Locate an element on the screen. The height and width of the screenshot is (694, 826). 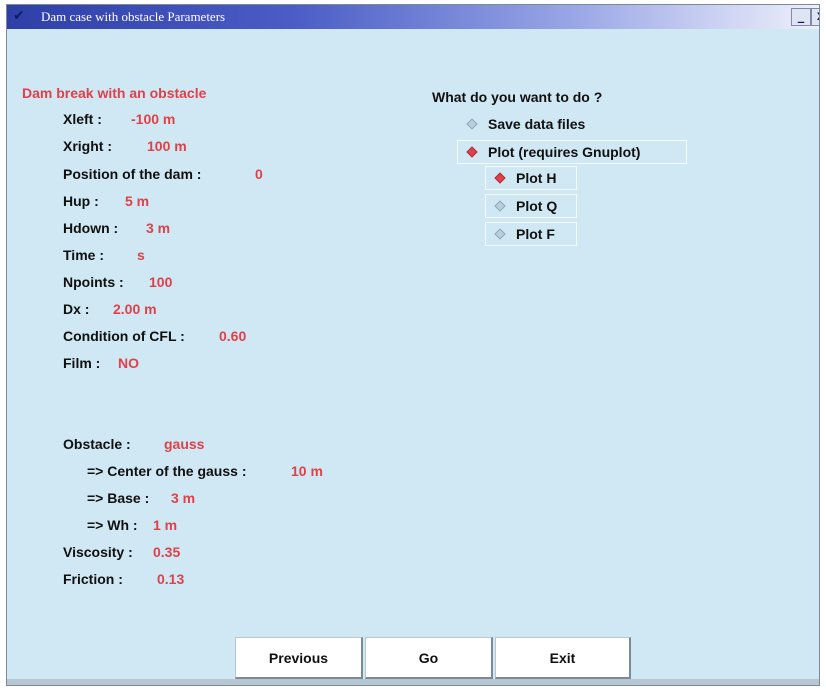
hdown-label: Hdown : is located at coordinates (91, 228).